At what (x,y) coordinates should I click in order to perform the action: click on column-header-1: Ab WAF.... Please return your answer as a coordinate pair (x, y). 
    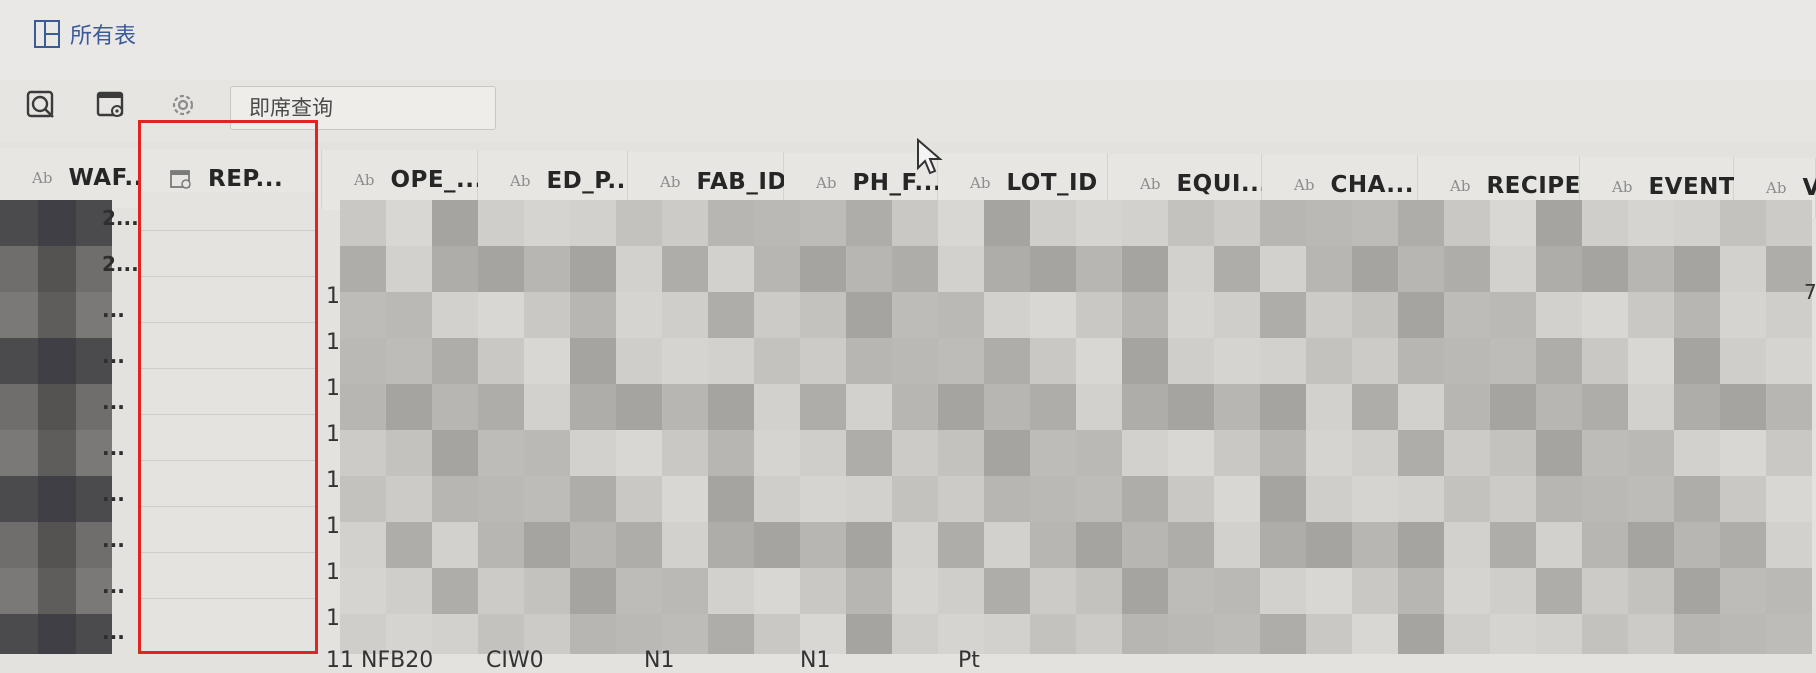
    Looking at the image, I should click on (76, 178).